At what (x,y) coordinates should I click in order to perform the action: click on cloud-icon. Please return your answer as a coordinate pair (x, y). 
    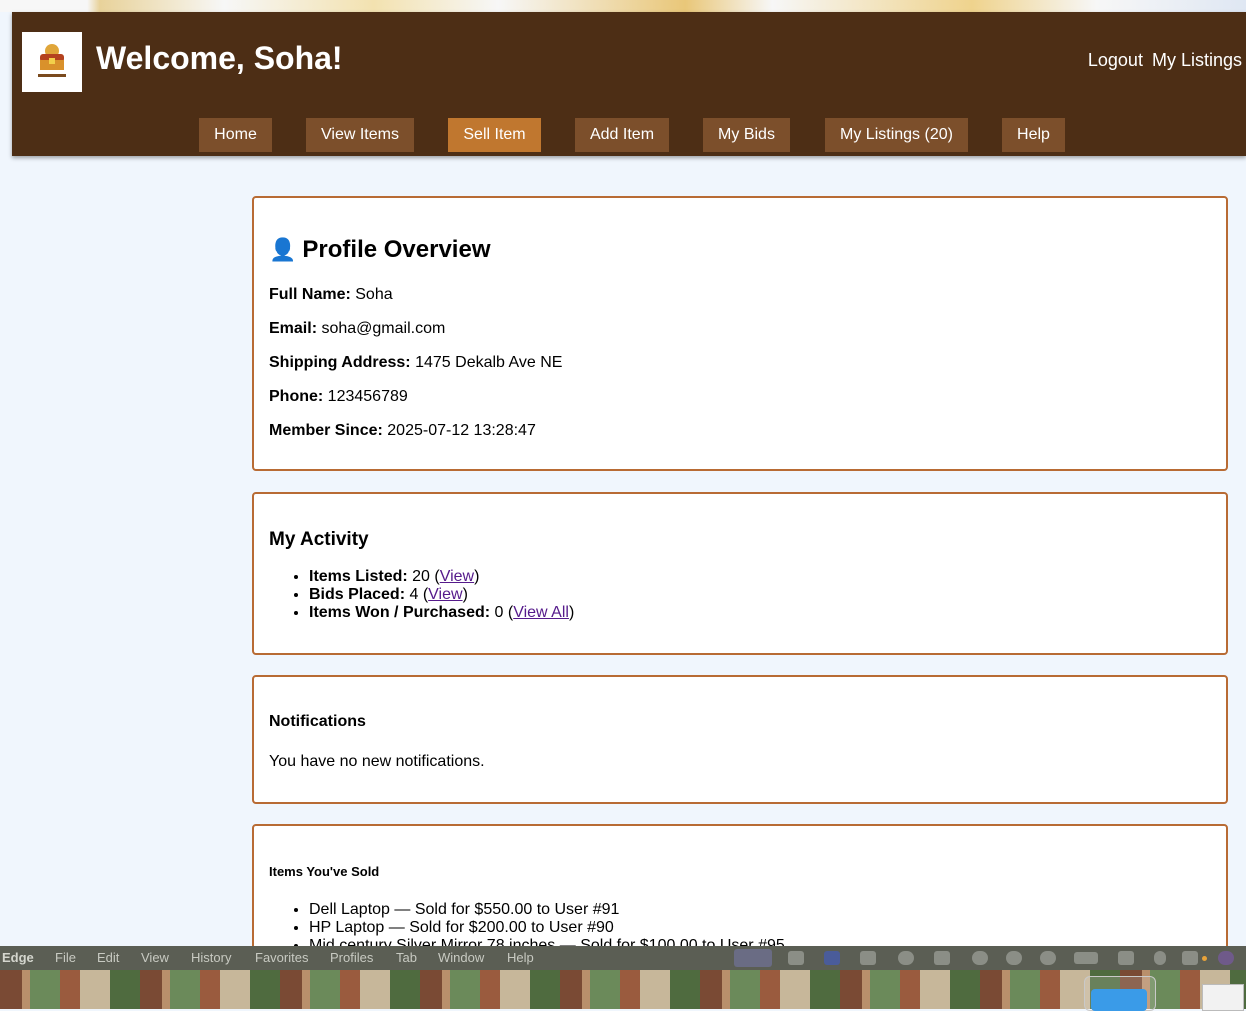
    Looking at the image, I should click on (796, 958).